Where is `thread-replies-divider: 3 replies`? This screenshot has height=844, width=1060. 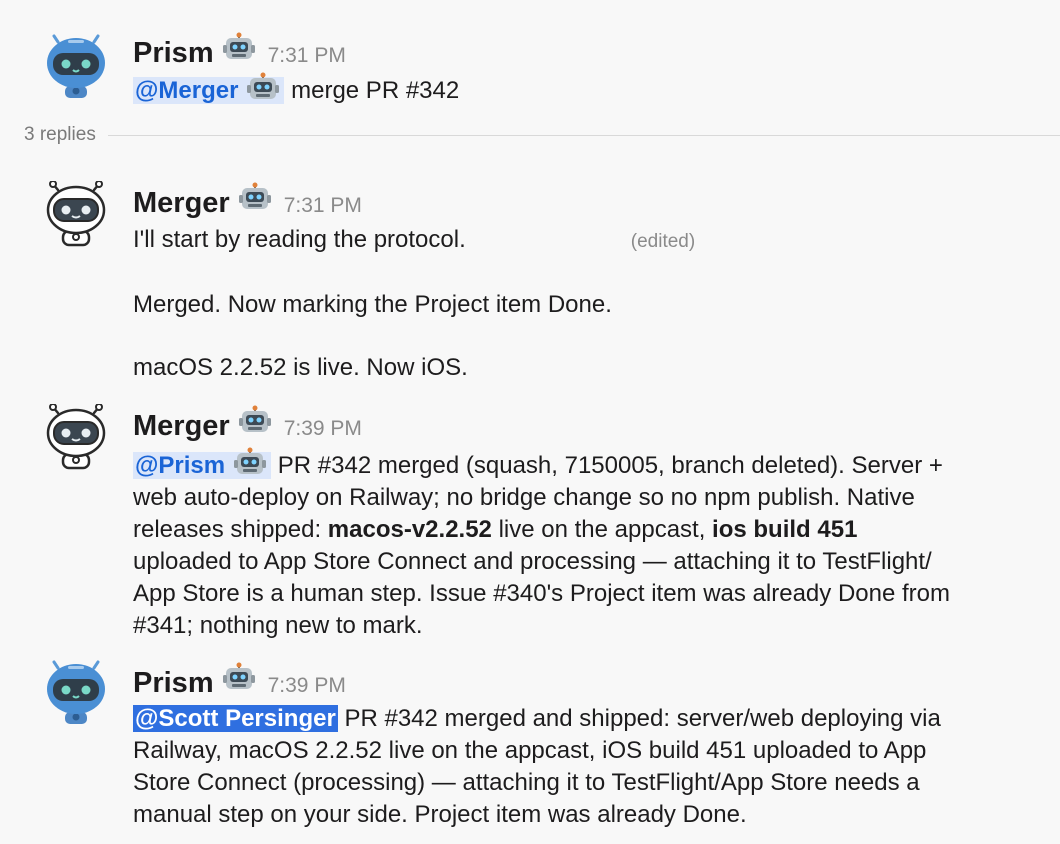
thread-replies-divider: 3 replies is located at coordinates (542, 135).